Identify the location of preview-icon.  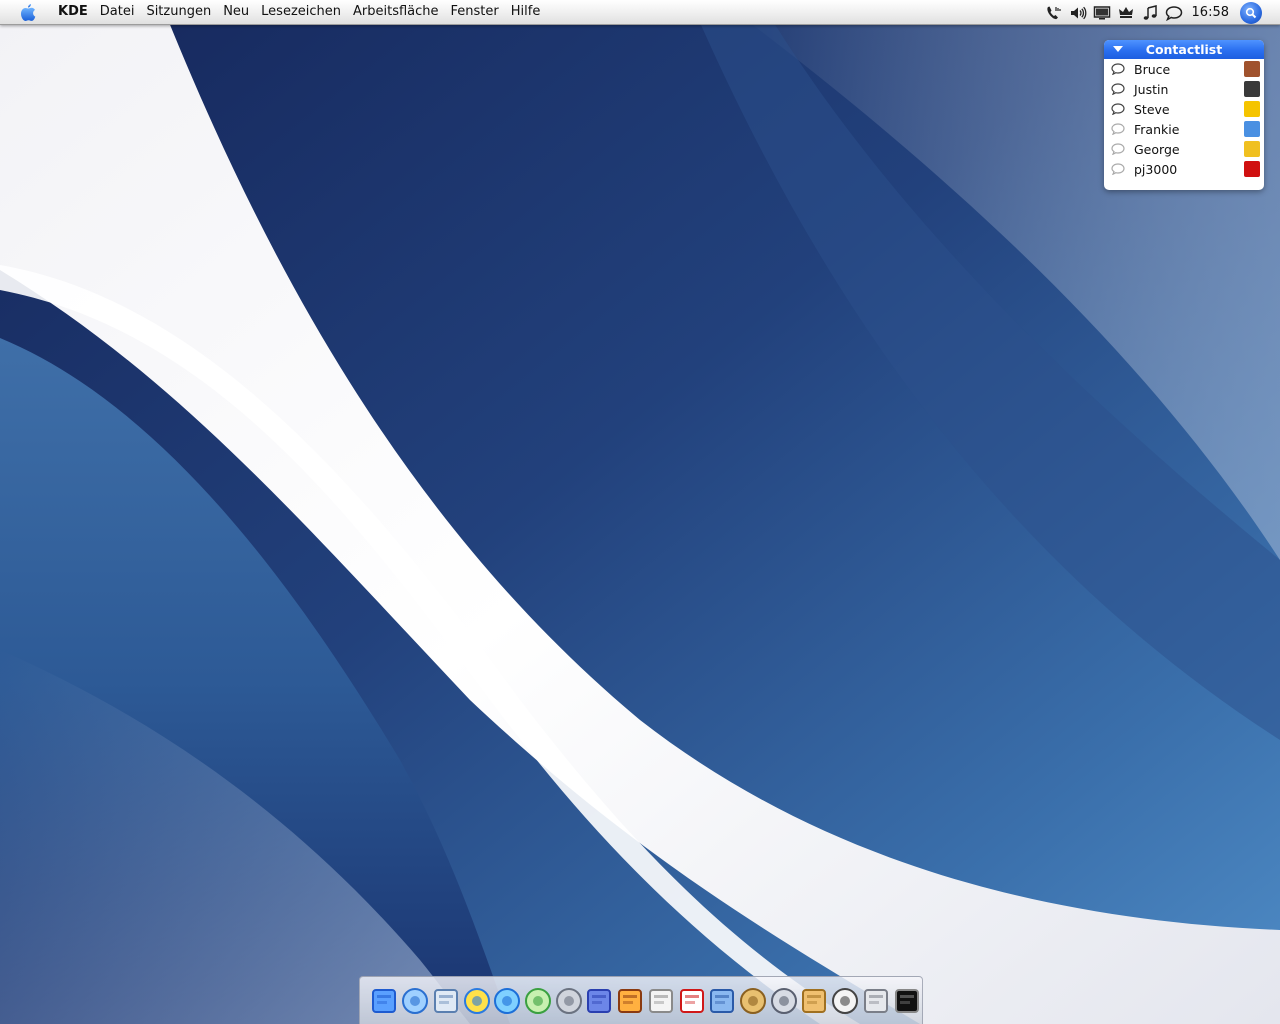
(660, 1001).